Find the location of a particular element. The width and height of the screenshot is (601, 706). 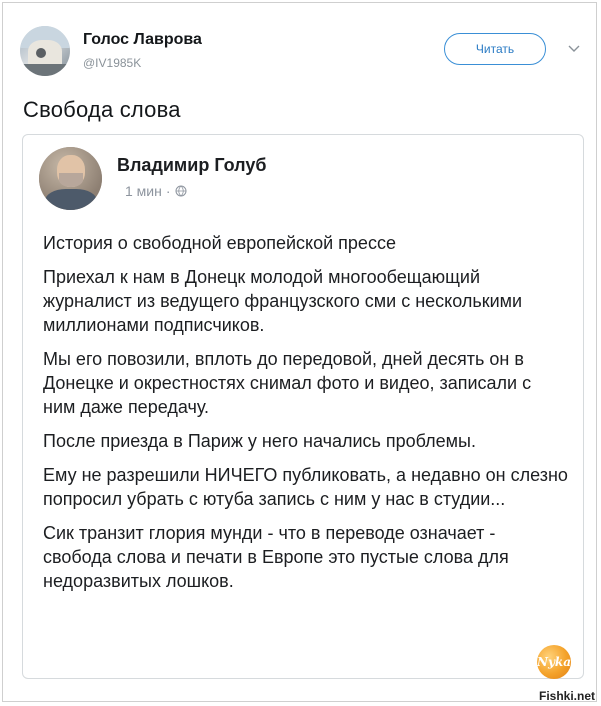

post-time: 1 мин is located at coordinates (143, 191).